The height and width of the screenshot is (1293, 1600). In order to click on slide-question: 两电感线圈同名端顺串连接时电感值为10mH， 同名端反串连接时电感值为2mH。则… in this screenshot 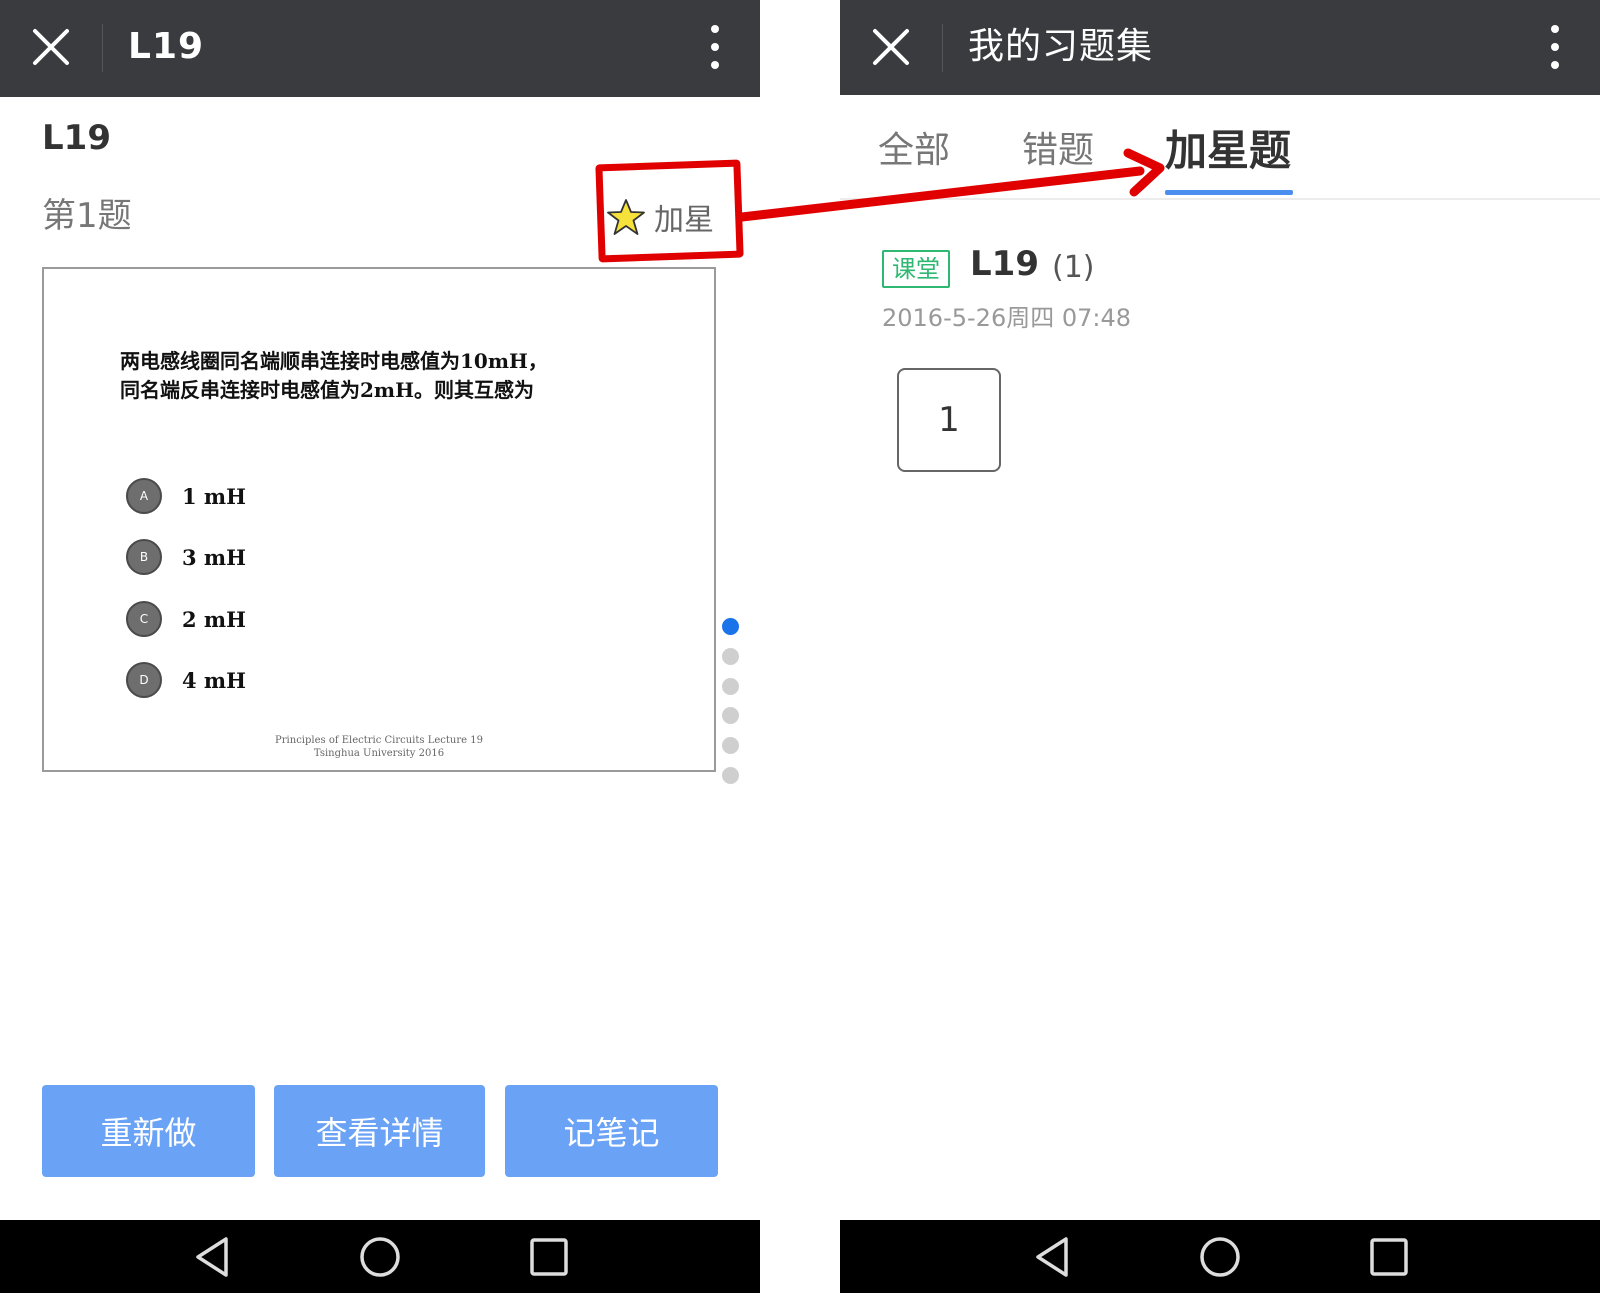, I will do `click(380, 376)`.